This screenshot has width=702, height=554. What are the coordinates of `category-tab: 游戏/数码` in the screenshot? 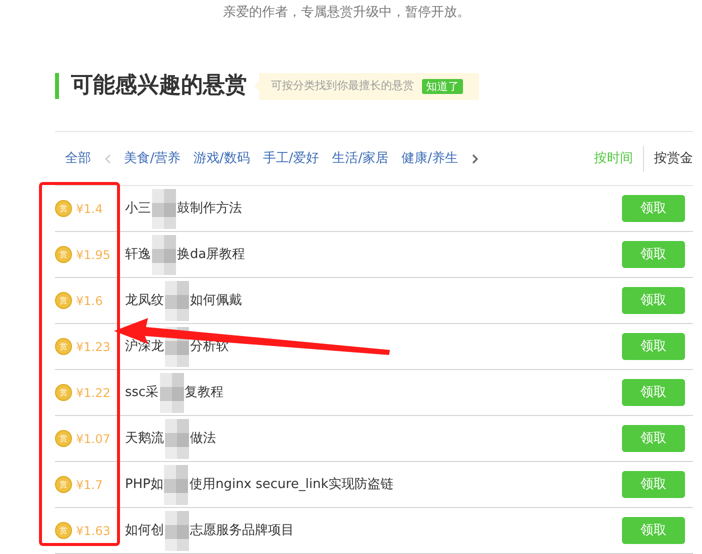 It's located at (221, 158).